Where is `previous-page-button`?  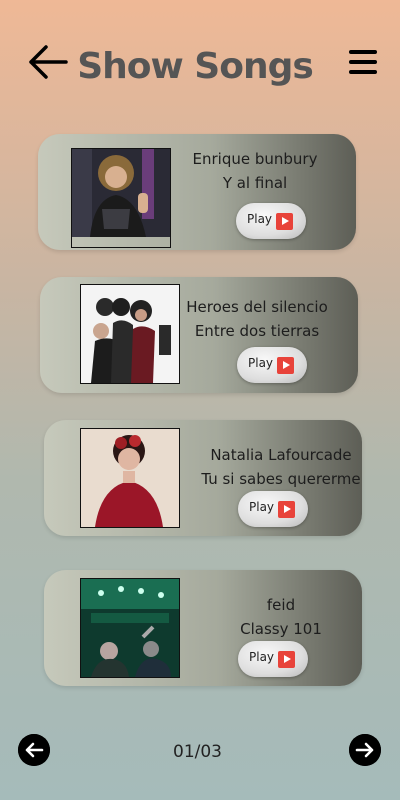
previous-page-button is located at coordinates (34, 750).